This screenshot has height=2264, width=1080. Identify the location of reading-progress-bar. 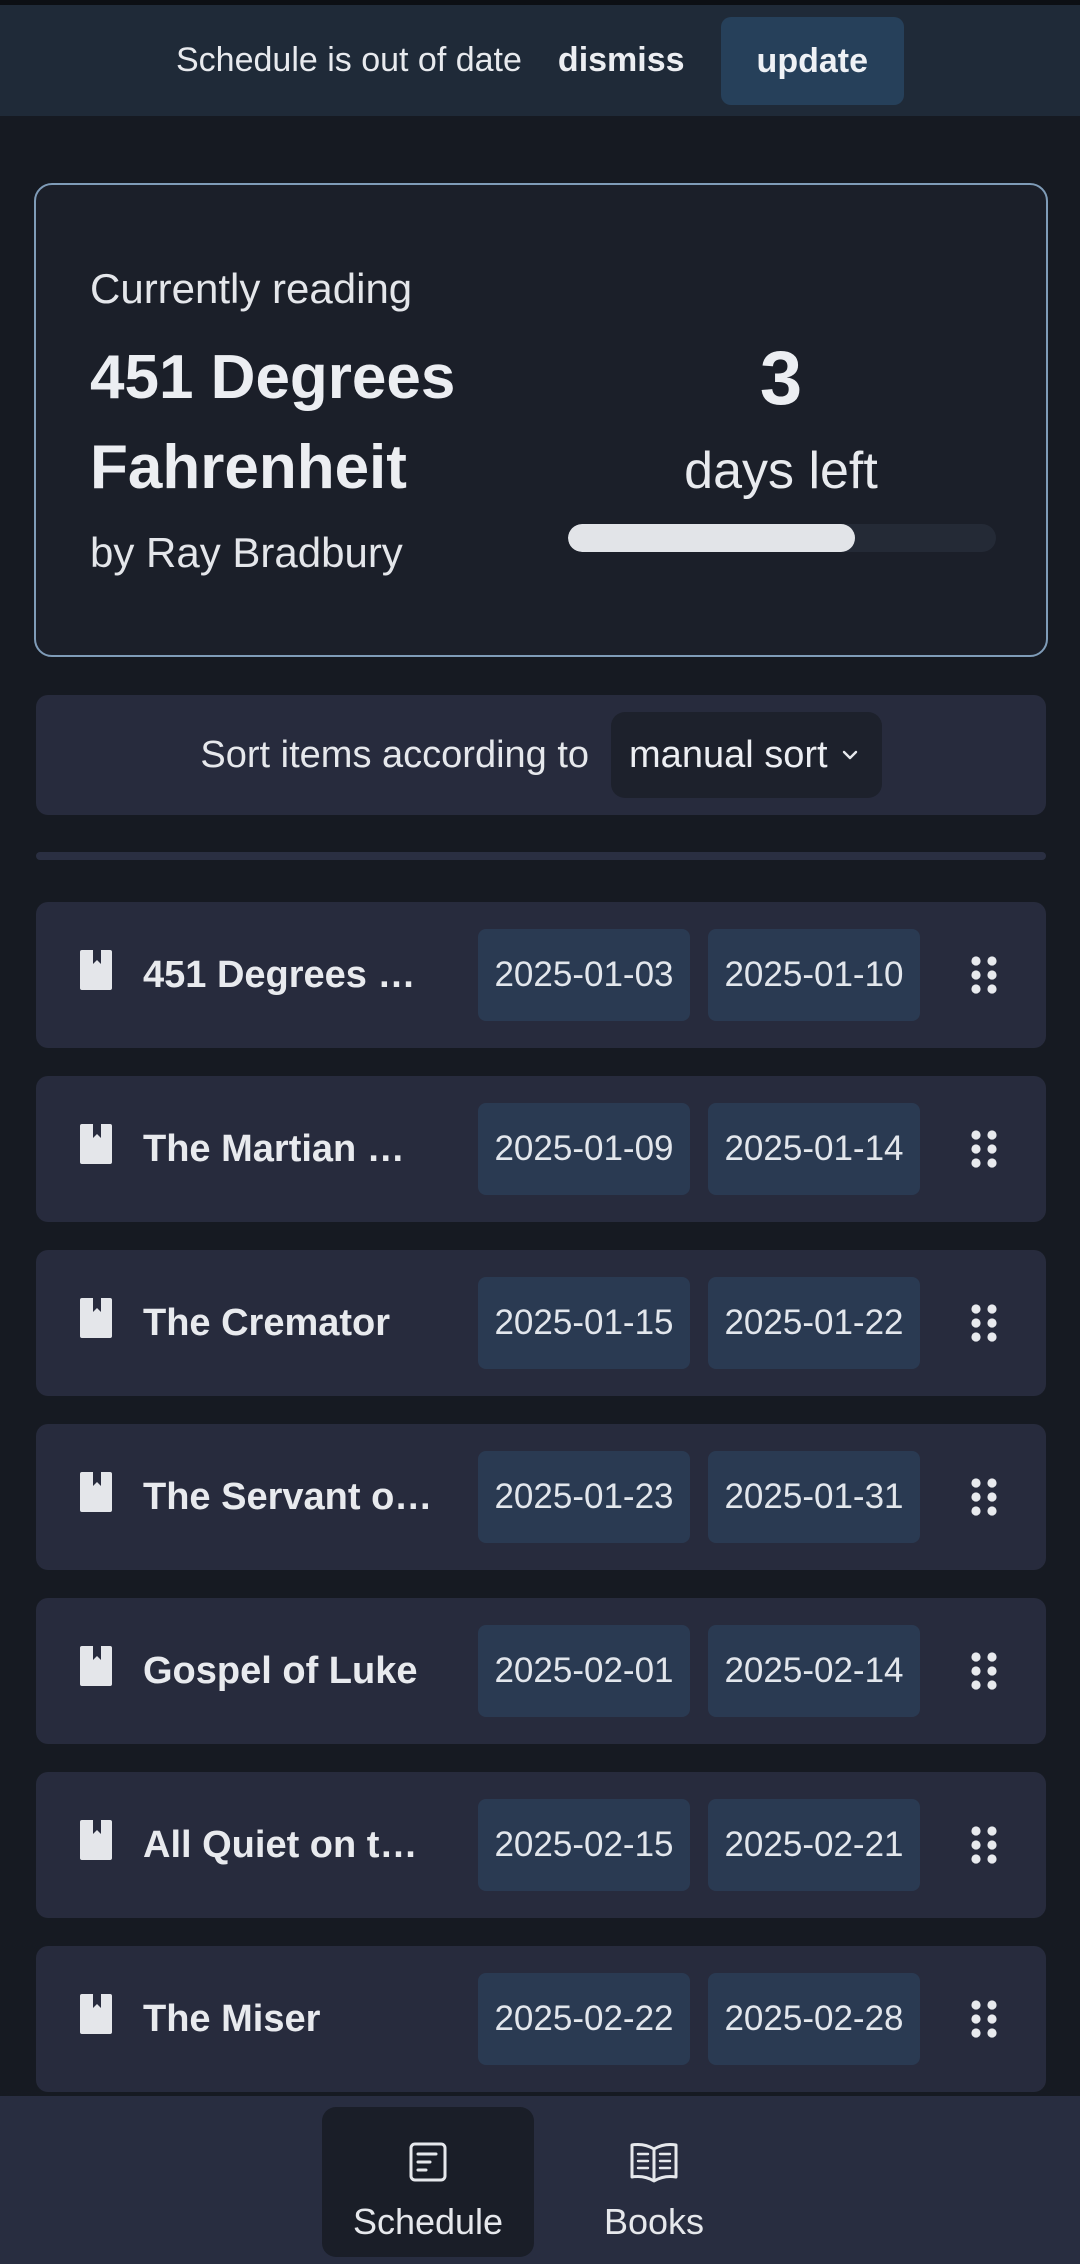
(782, 538).